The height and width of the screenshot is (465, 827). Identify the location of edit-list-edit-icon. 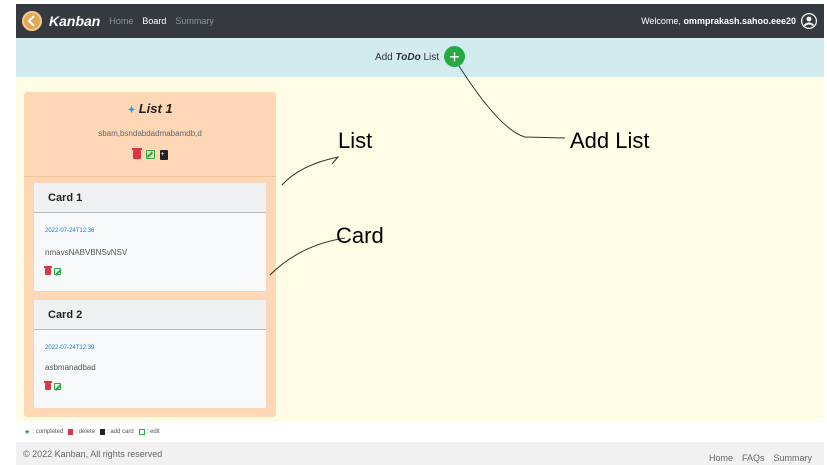
(150, 154).